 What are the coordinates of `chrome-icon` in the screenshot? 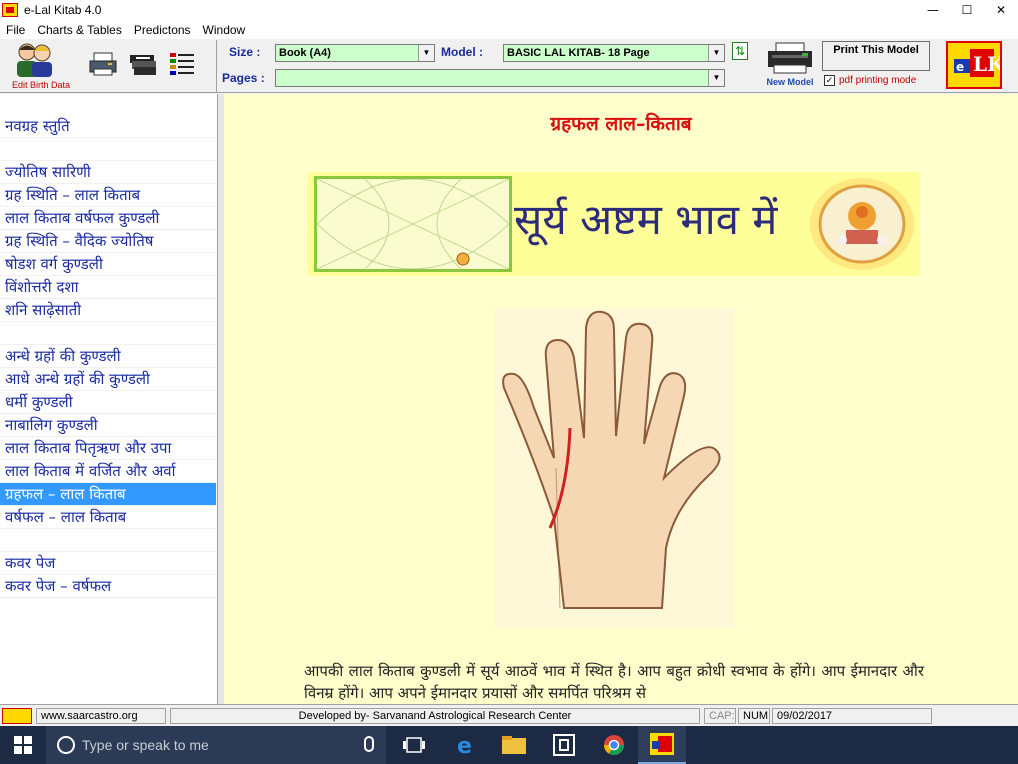 It's located at (614, 745).